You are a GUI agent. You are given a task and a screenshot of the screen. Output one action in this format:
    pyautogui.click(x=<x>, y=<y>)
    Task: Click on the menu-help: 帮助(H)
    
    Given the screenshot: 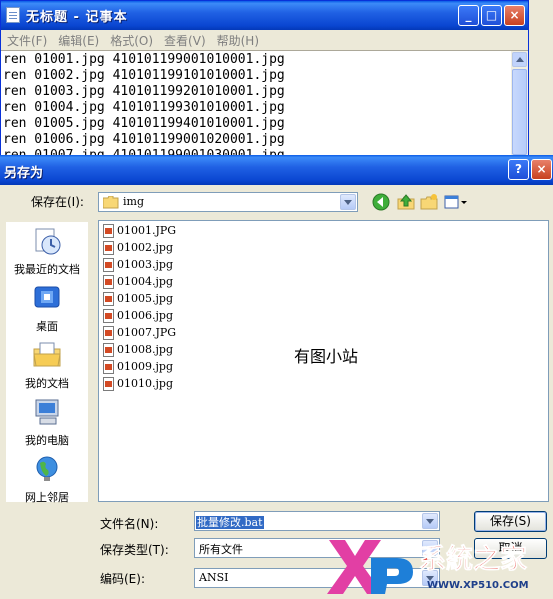 What is the action you would take?
    pyautogui.click(x=237, y=39)
    